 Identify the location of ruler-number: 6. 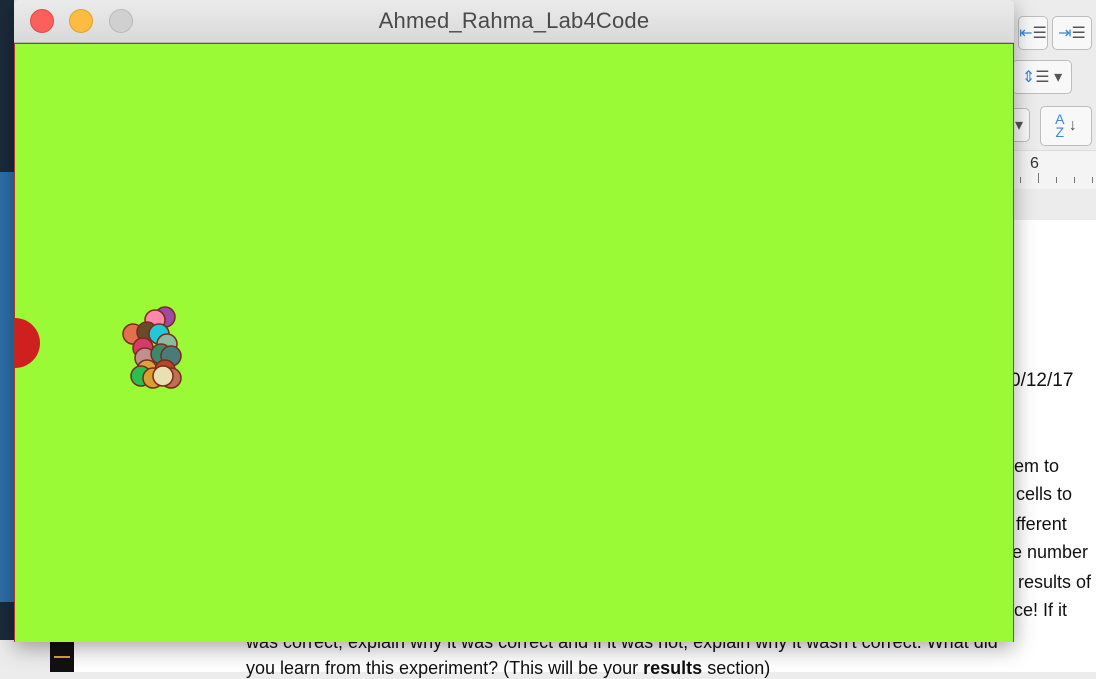
(1034, 163).